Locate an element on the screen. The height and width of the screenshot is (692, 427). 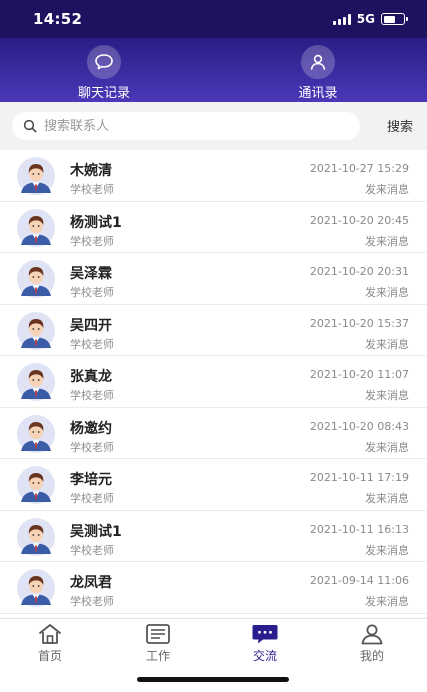
message-time: 2021-09-14 11:06 is located at coordinates (359, 580).